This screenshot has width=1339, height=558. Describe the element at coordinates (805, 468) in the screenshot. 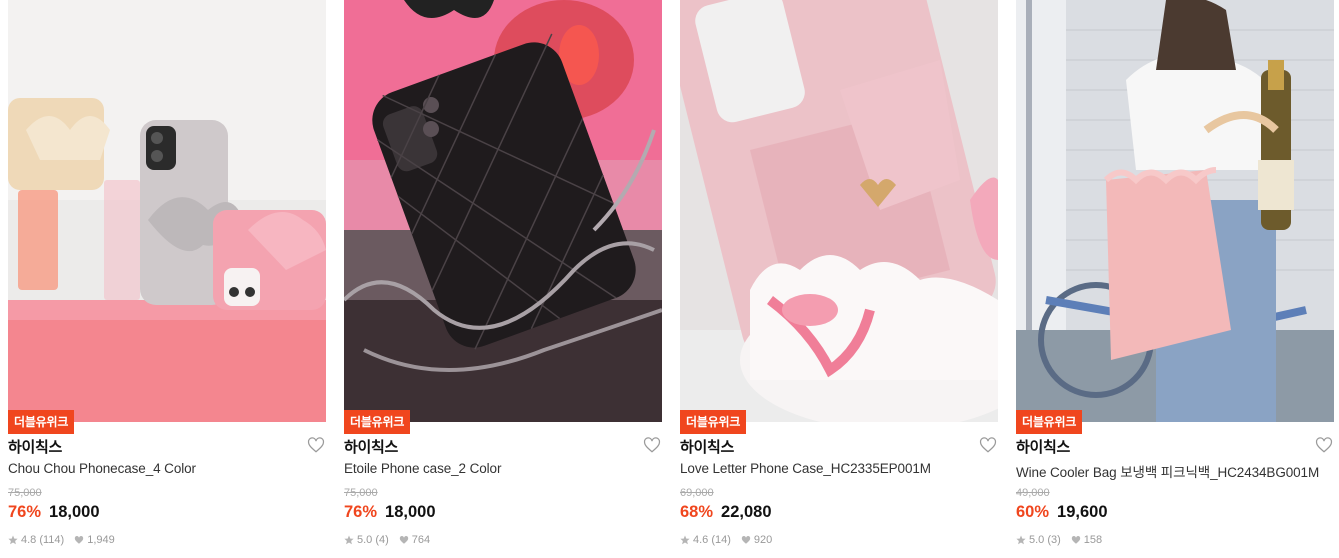

I see `product-name: Love Letter Phone Case_HC2335EP001M` at that location.